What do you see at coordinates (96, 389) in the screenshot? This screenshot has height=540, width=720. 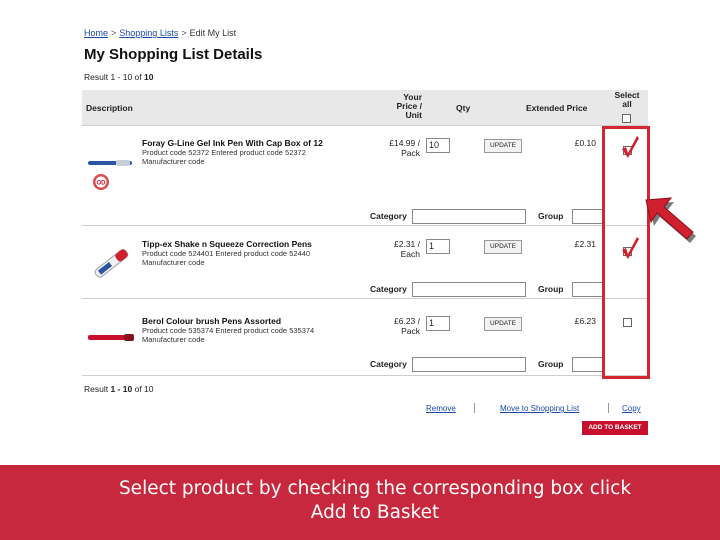 I see `result-prefix: Result` at bounding box center [96, 389].